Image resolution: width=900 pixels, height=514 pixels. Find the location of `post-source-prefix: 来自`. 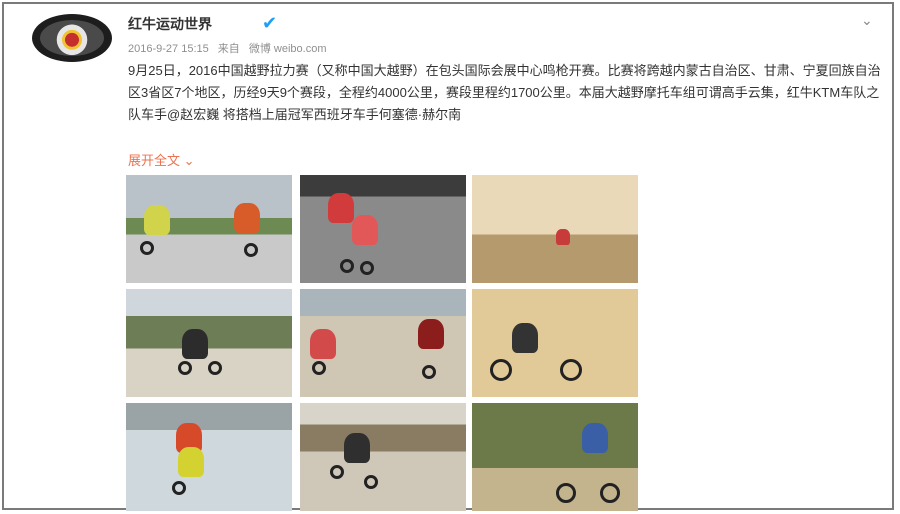

post-source-prefix: 来自 is located at coordinates (228, 49).